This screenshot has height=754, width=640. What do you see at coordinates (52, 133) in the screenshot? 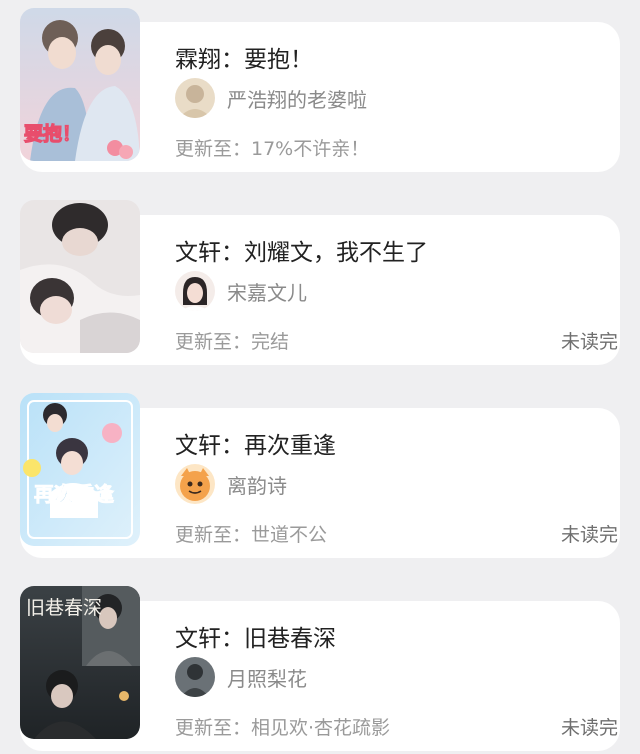
I see `cover-title-text: 要抱！` at bounding box center [52, 133].